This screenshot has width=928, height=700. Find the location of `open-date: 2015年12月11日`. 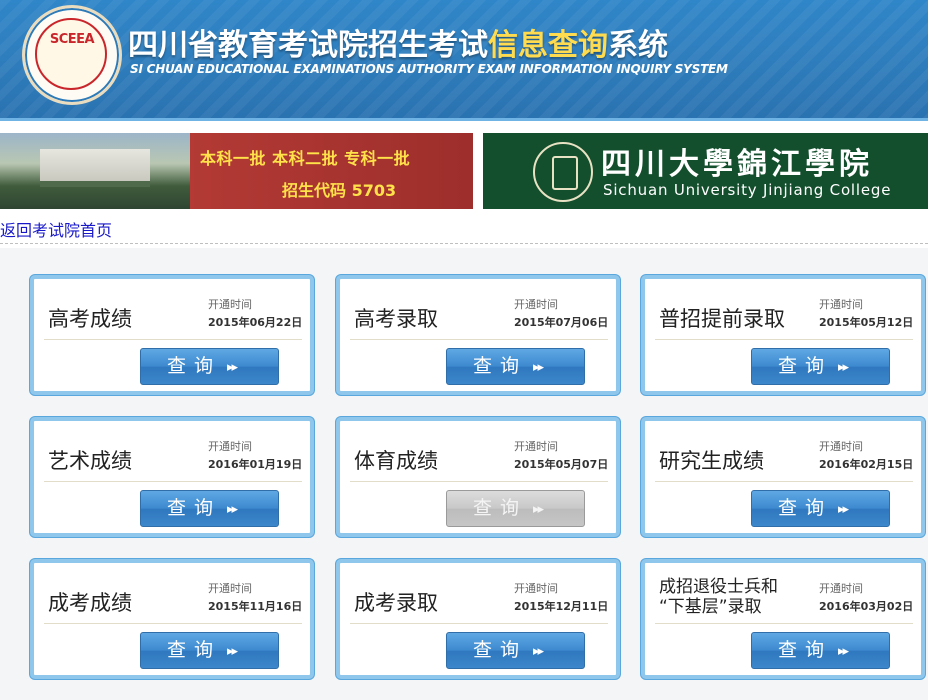

open-date: 2015年12月11日 is located at coordinates (561, 606).